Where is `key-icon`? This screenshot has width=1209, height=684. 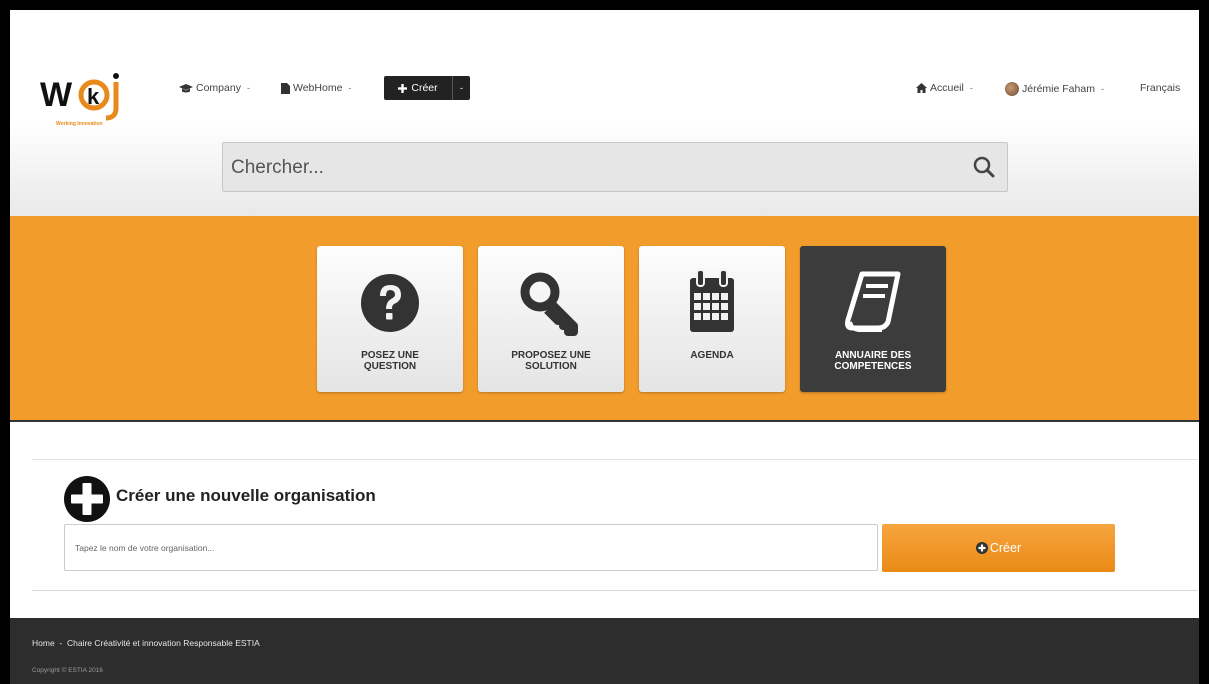 key-icon is located at coordinates (549, 304).